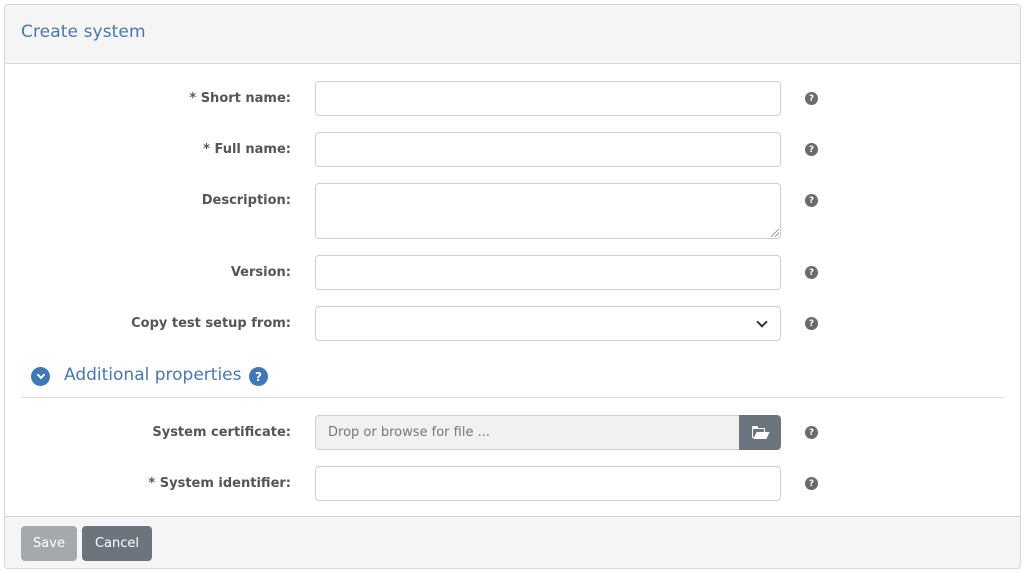 The image size is (1025, 572). I want to click on certificate-label: System certificate:, so click(221, 432).